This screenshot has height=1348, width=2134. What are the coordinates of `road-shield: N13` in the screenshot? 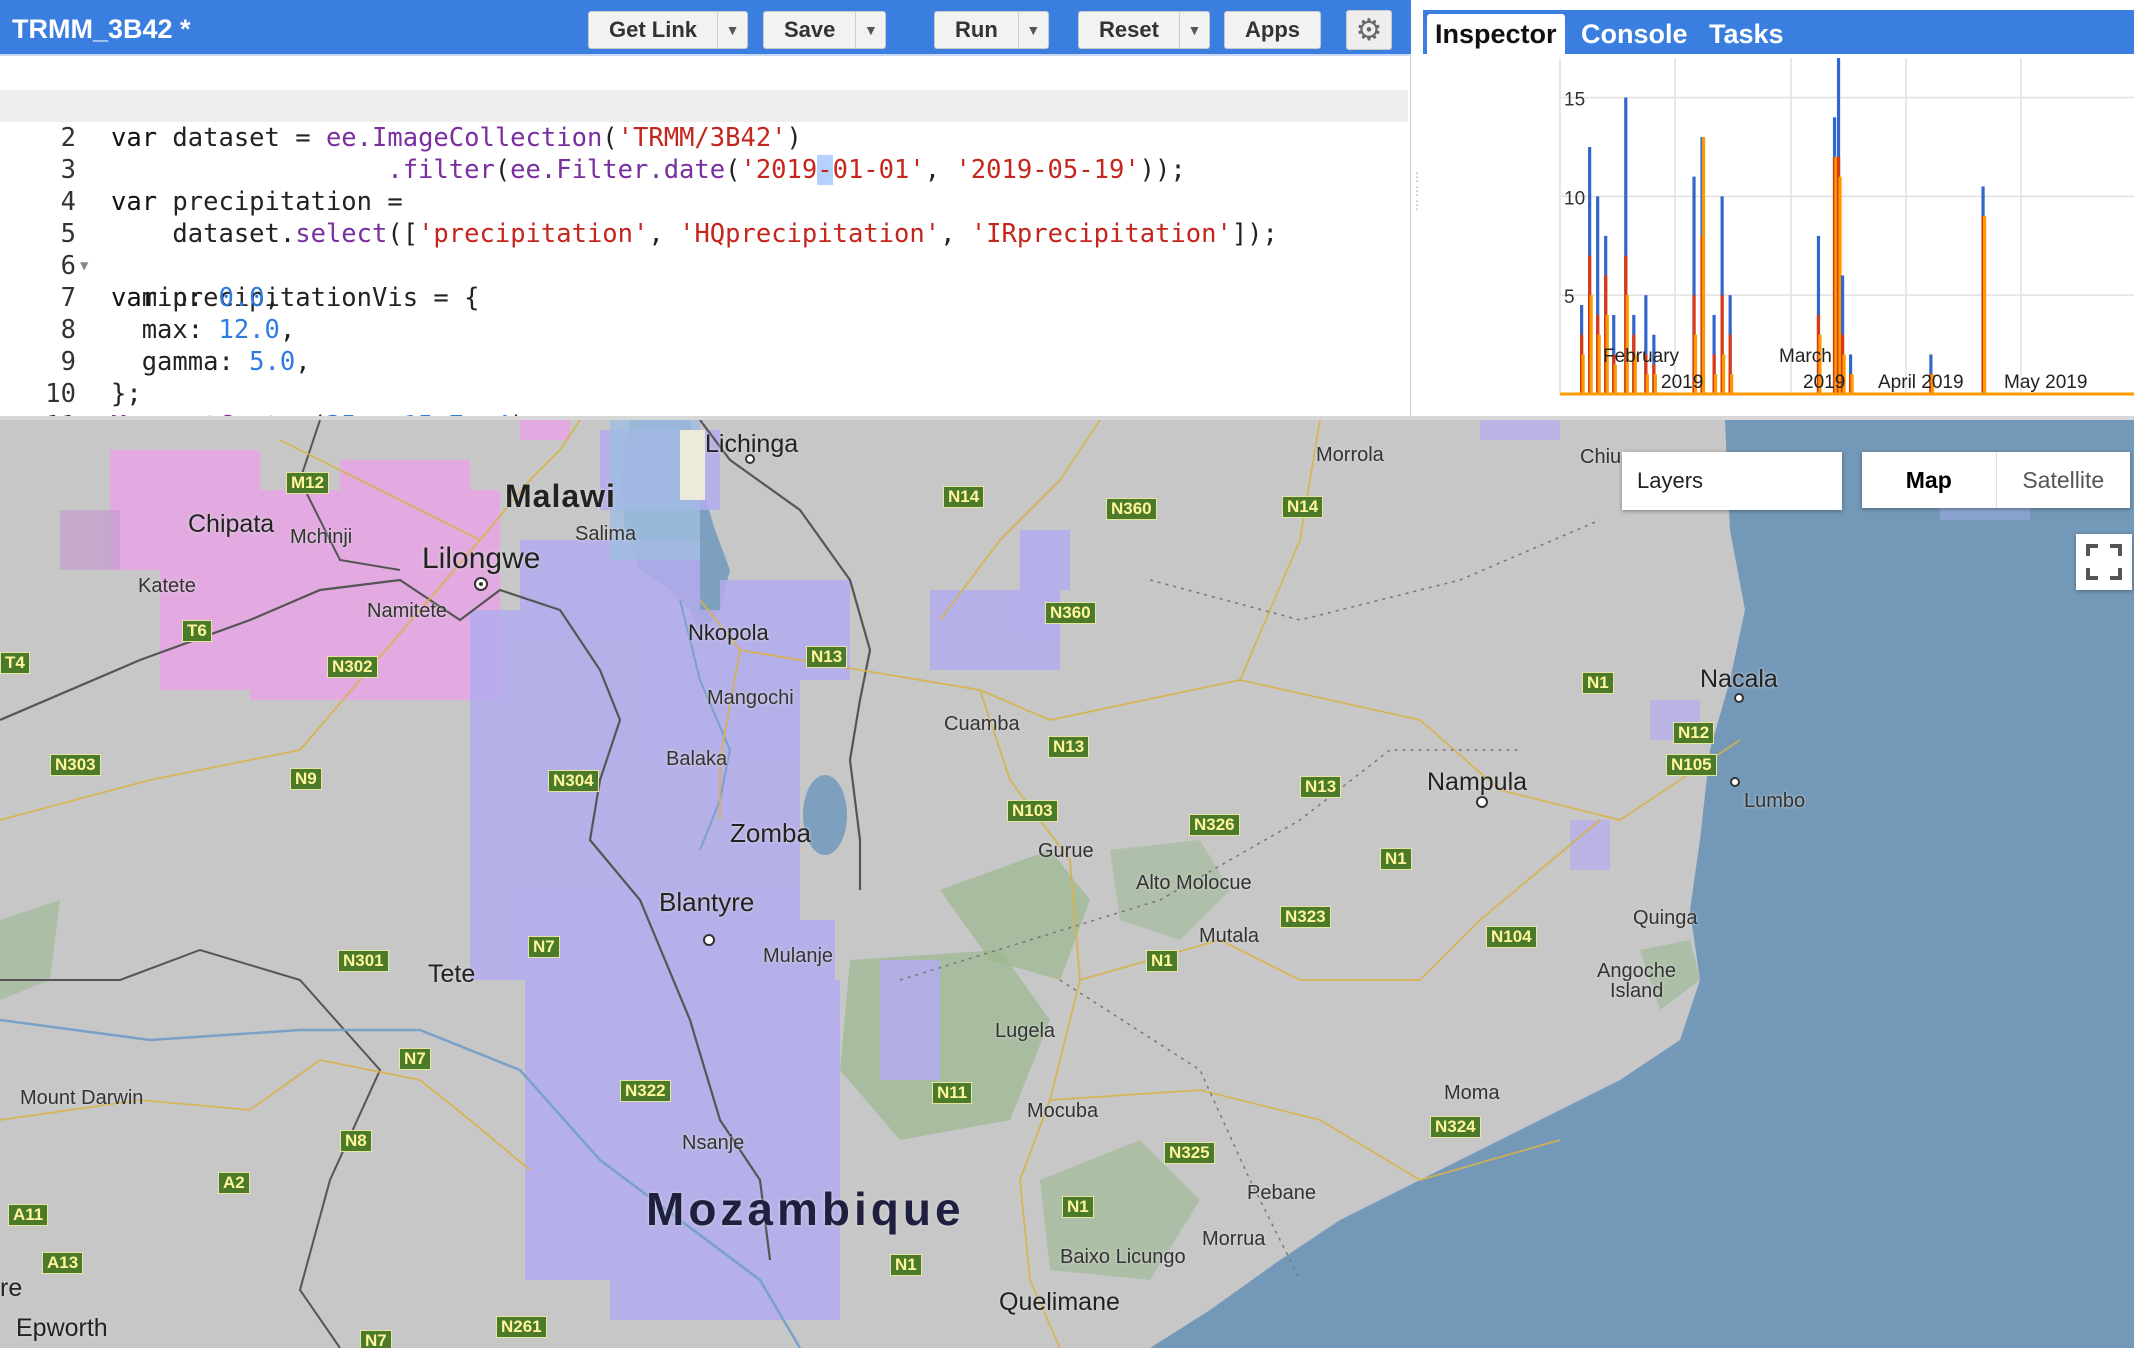 It's located at (827, 657).